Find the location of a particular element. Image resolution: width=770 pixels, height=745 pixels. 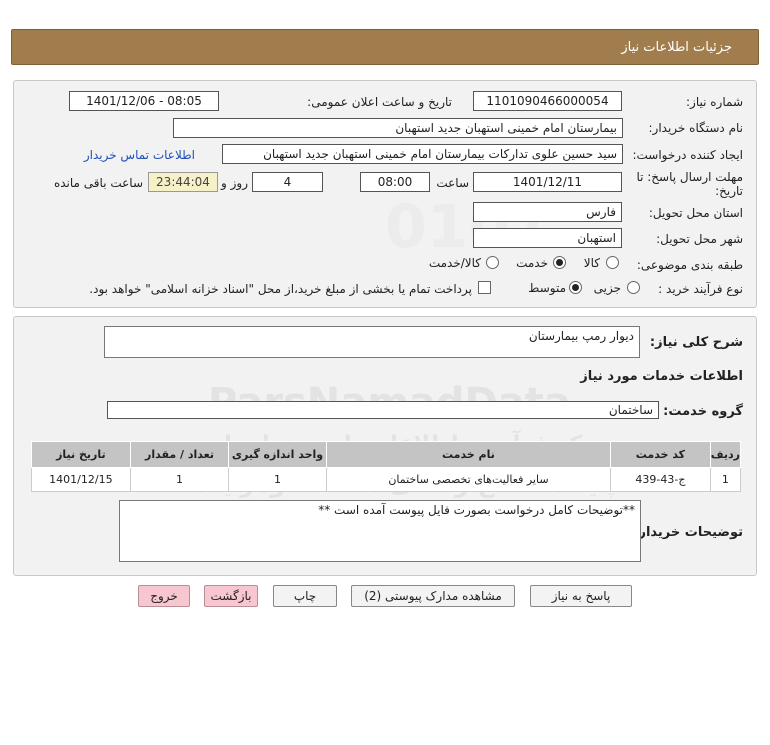

requester-label: ایجاد کننده درخواست: is located at coordinates (687, 155).